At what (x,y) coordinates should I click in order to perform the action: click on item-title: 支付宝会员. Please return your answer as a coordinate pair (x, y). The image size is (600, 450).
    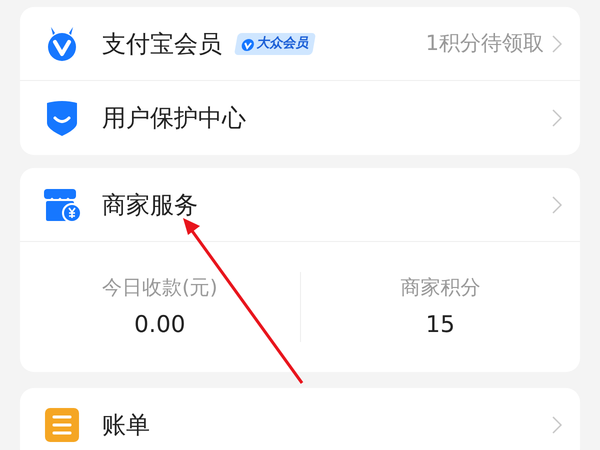
    Looking at the image, I should click on (162, 44).